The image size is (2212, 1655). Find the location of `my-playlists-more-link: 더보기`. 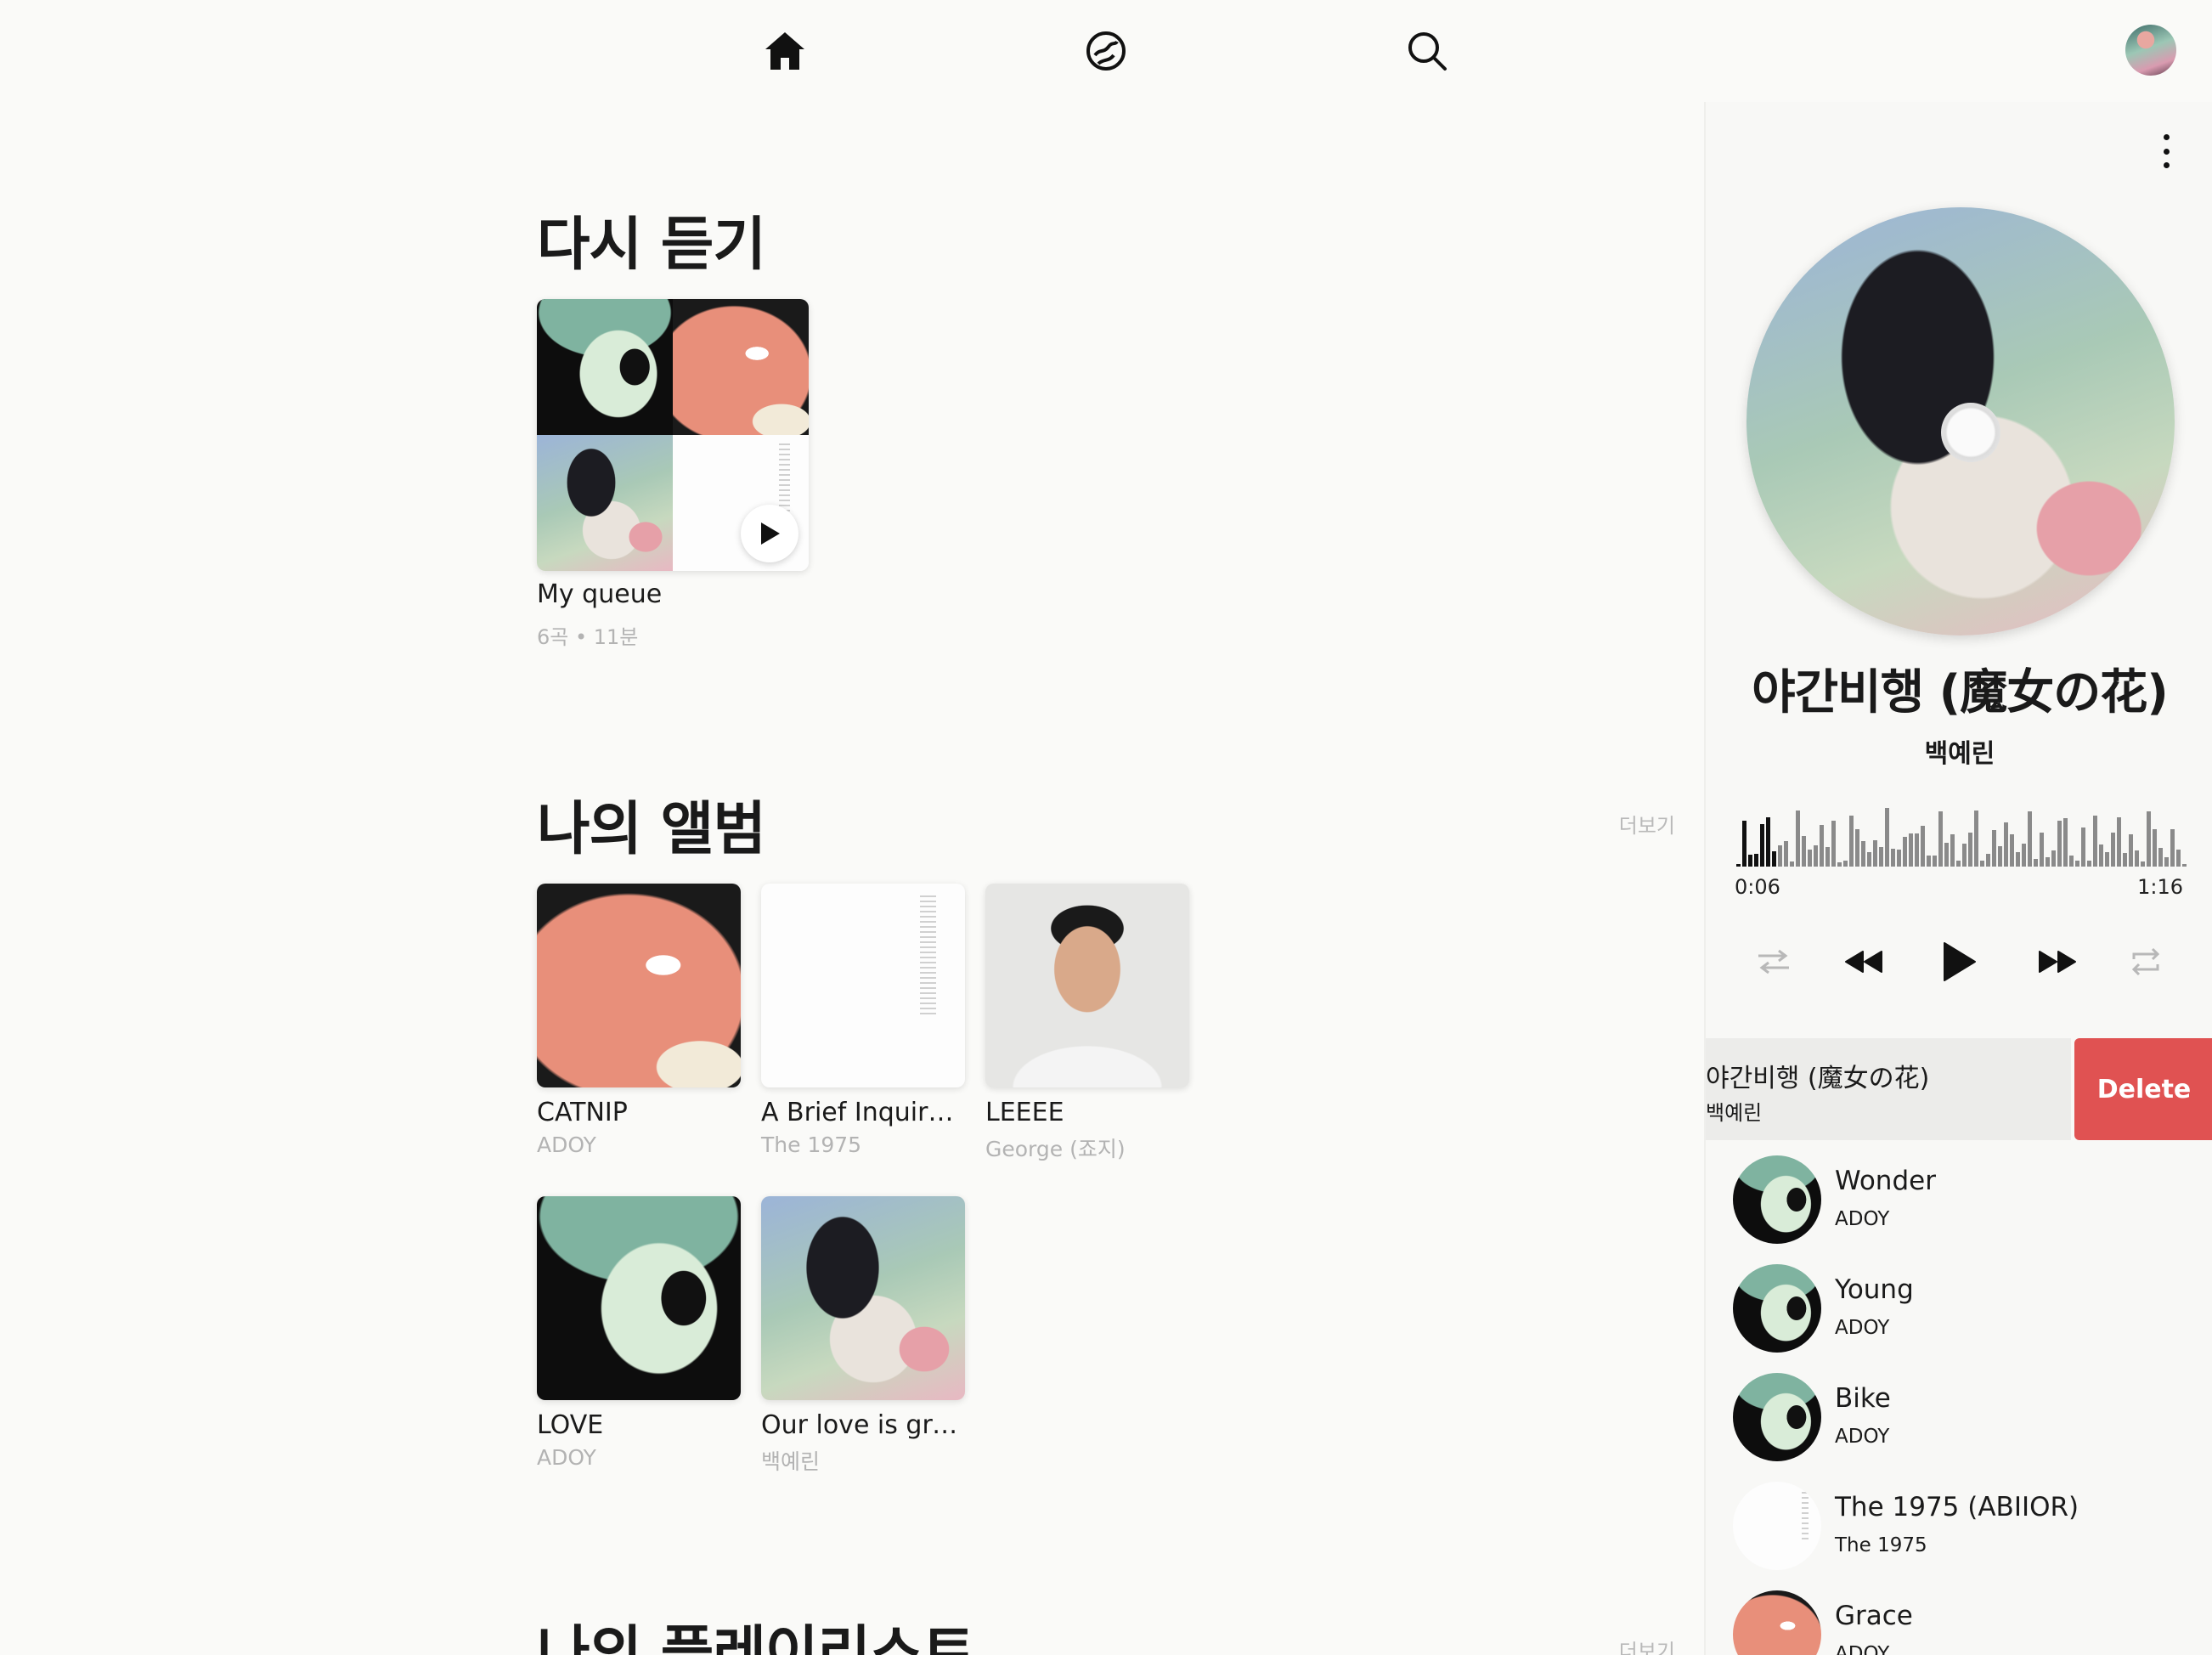

my-playlists-more-link: 더보기 is located at coordinates (1647, 1645).